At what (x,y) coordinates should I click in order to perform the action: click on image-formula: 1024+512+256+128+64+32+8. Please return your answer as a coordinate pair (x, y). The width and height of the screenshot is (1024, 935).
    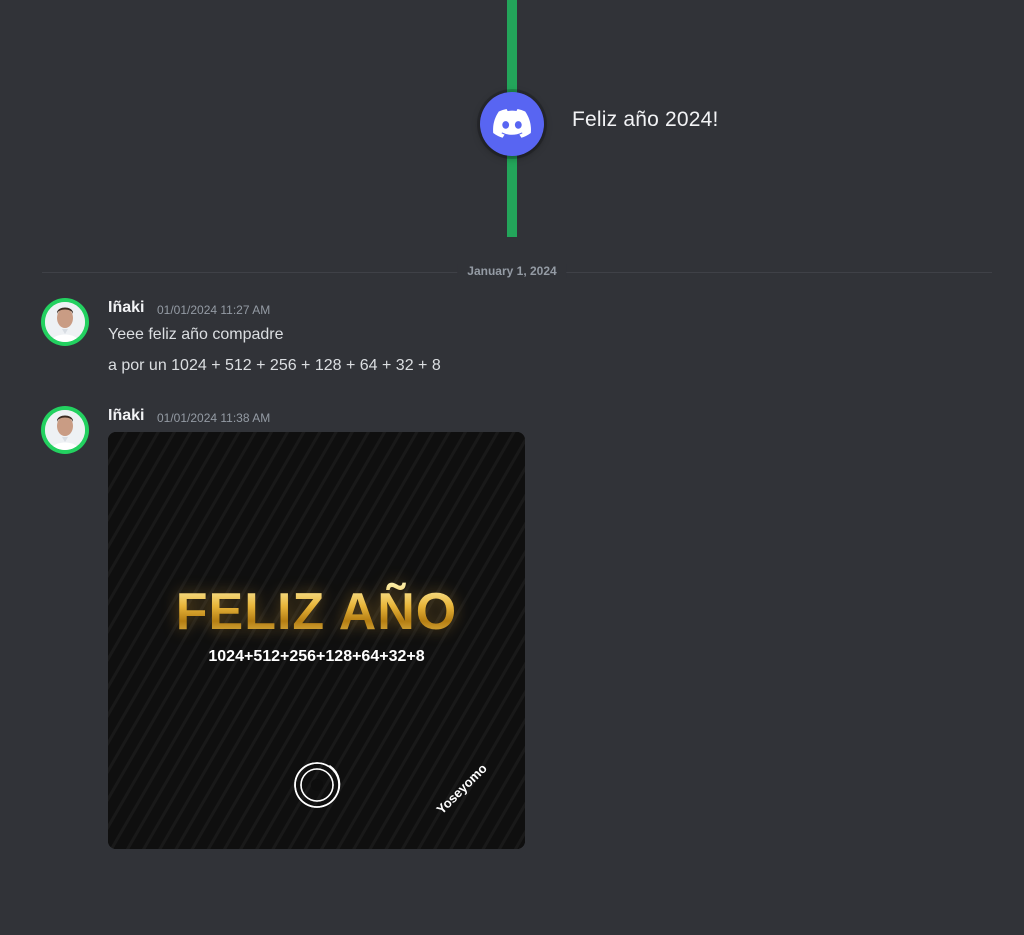
    Looking at the image, I should click on (316, 656).